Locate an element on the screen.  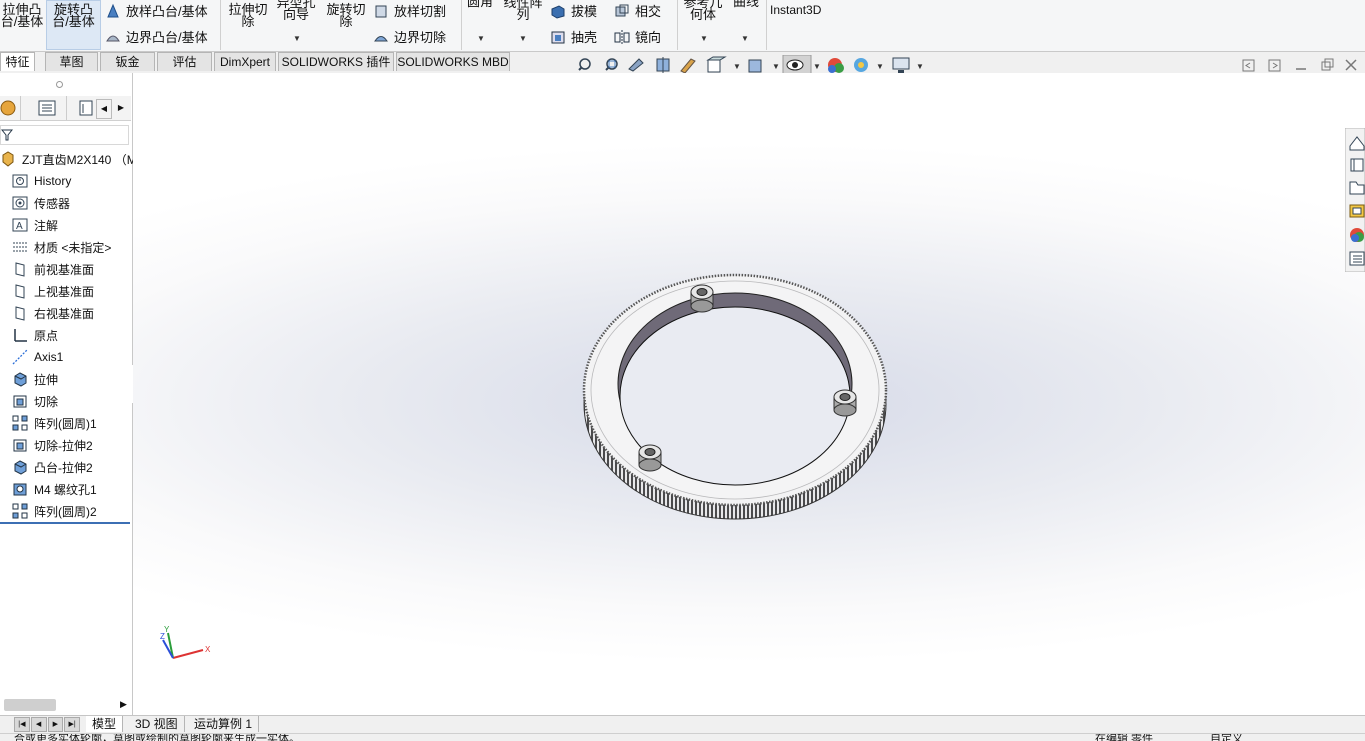
previous-document-icon is located at coordinates (1248, 65).